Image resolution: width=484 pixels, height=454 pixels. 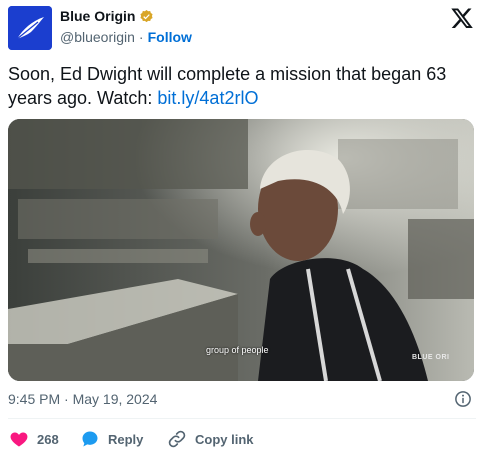 I want to click on follow-button: Follow, so click(x=170, y=37).